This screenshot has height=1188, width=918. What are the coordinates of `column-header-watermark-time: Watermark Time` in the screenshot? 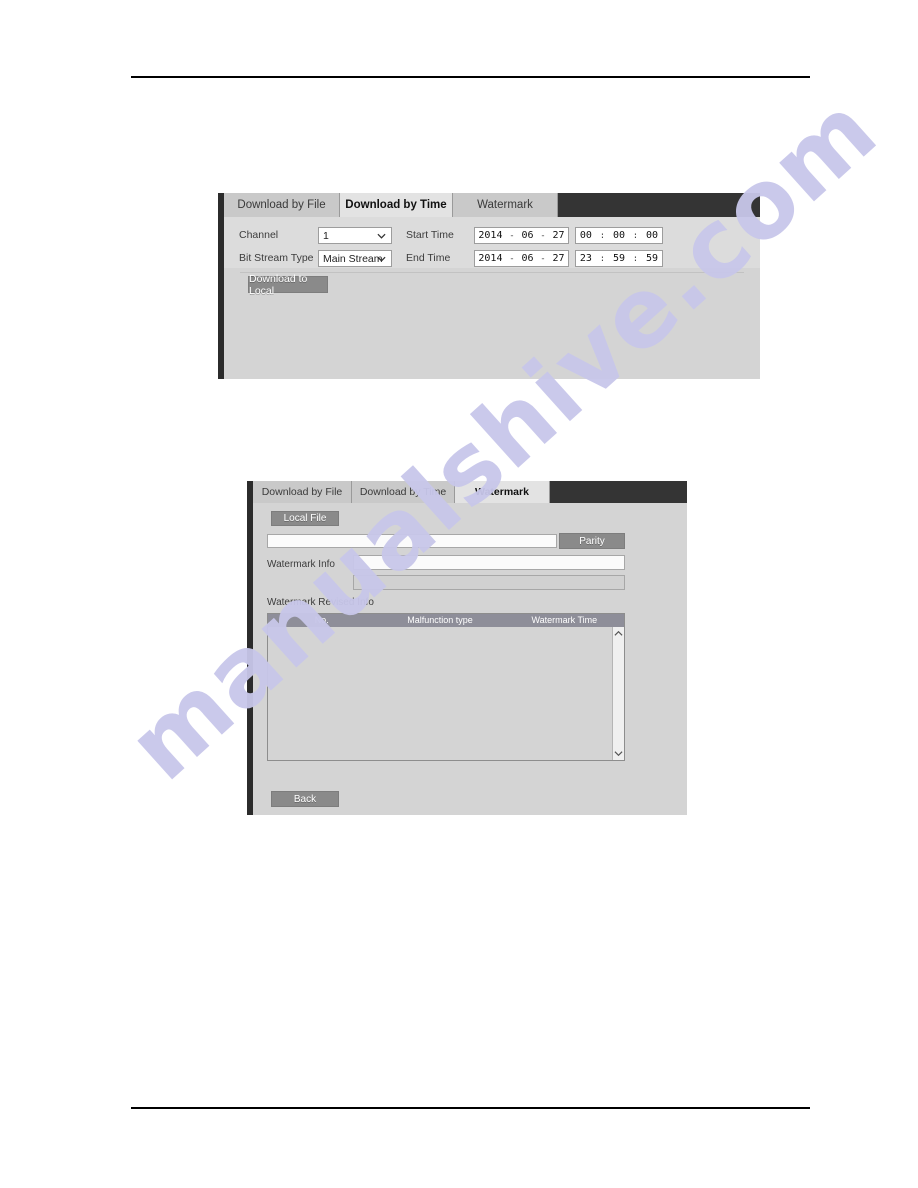 It's located at (564, 620).